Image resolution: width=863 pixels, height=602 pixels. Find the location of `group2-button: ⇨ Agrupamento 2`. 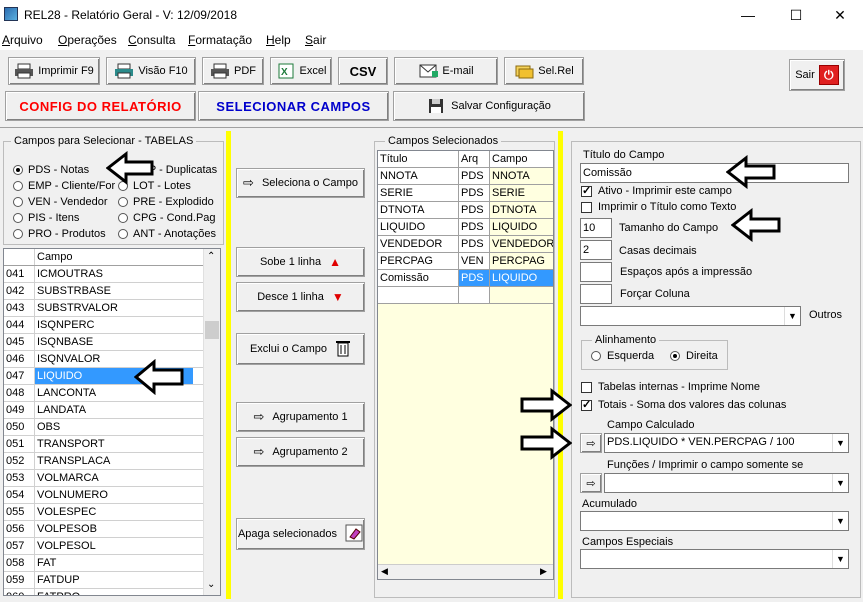

group2-button: ⇨ Agrupamento 2 is located at coordinates (300, 452).